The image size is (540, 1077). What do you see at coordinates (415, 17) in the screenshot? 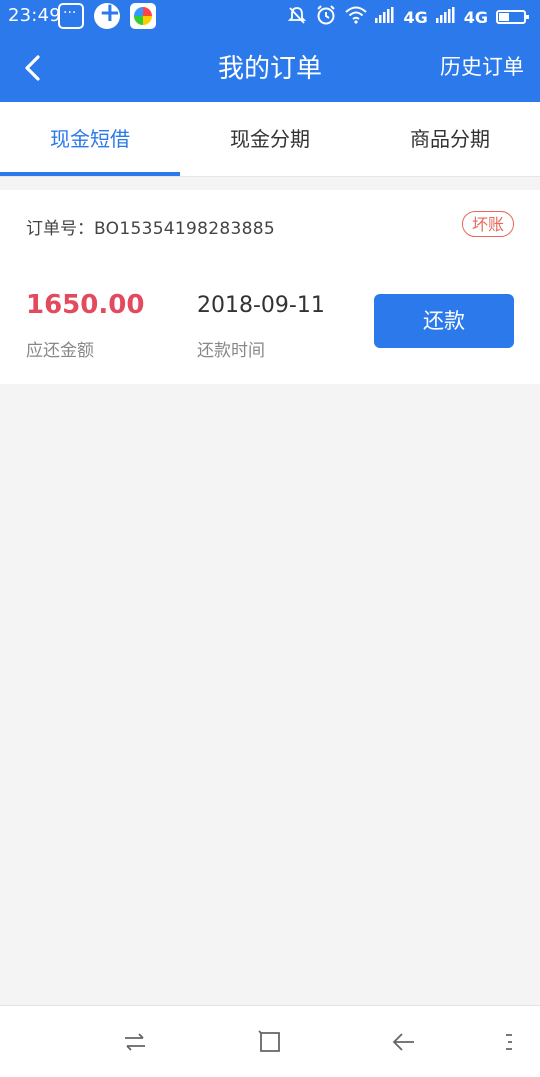
I see `network-type-1: 4G` at bounding box center [415, 17].